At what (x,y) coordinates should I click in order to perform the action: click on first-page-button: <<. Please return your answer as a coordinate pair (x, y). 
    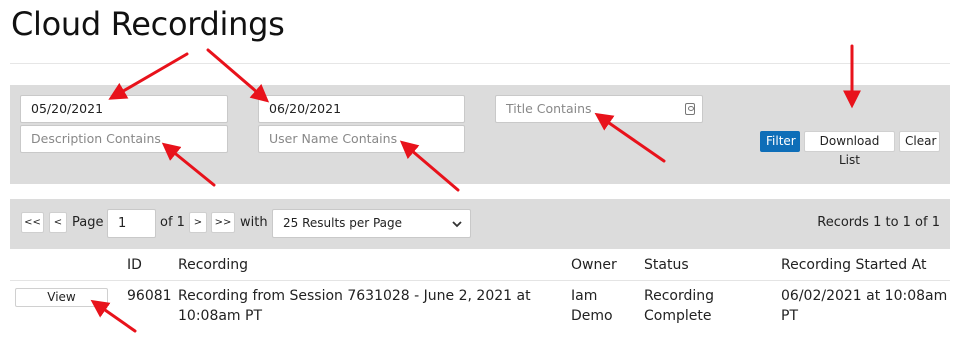
    Looking at the image, I should click on (32, 222).